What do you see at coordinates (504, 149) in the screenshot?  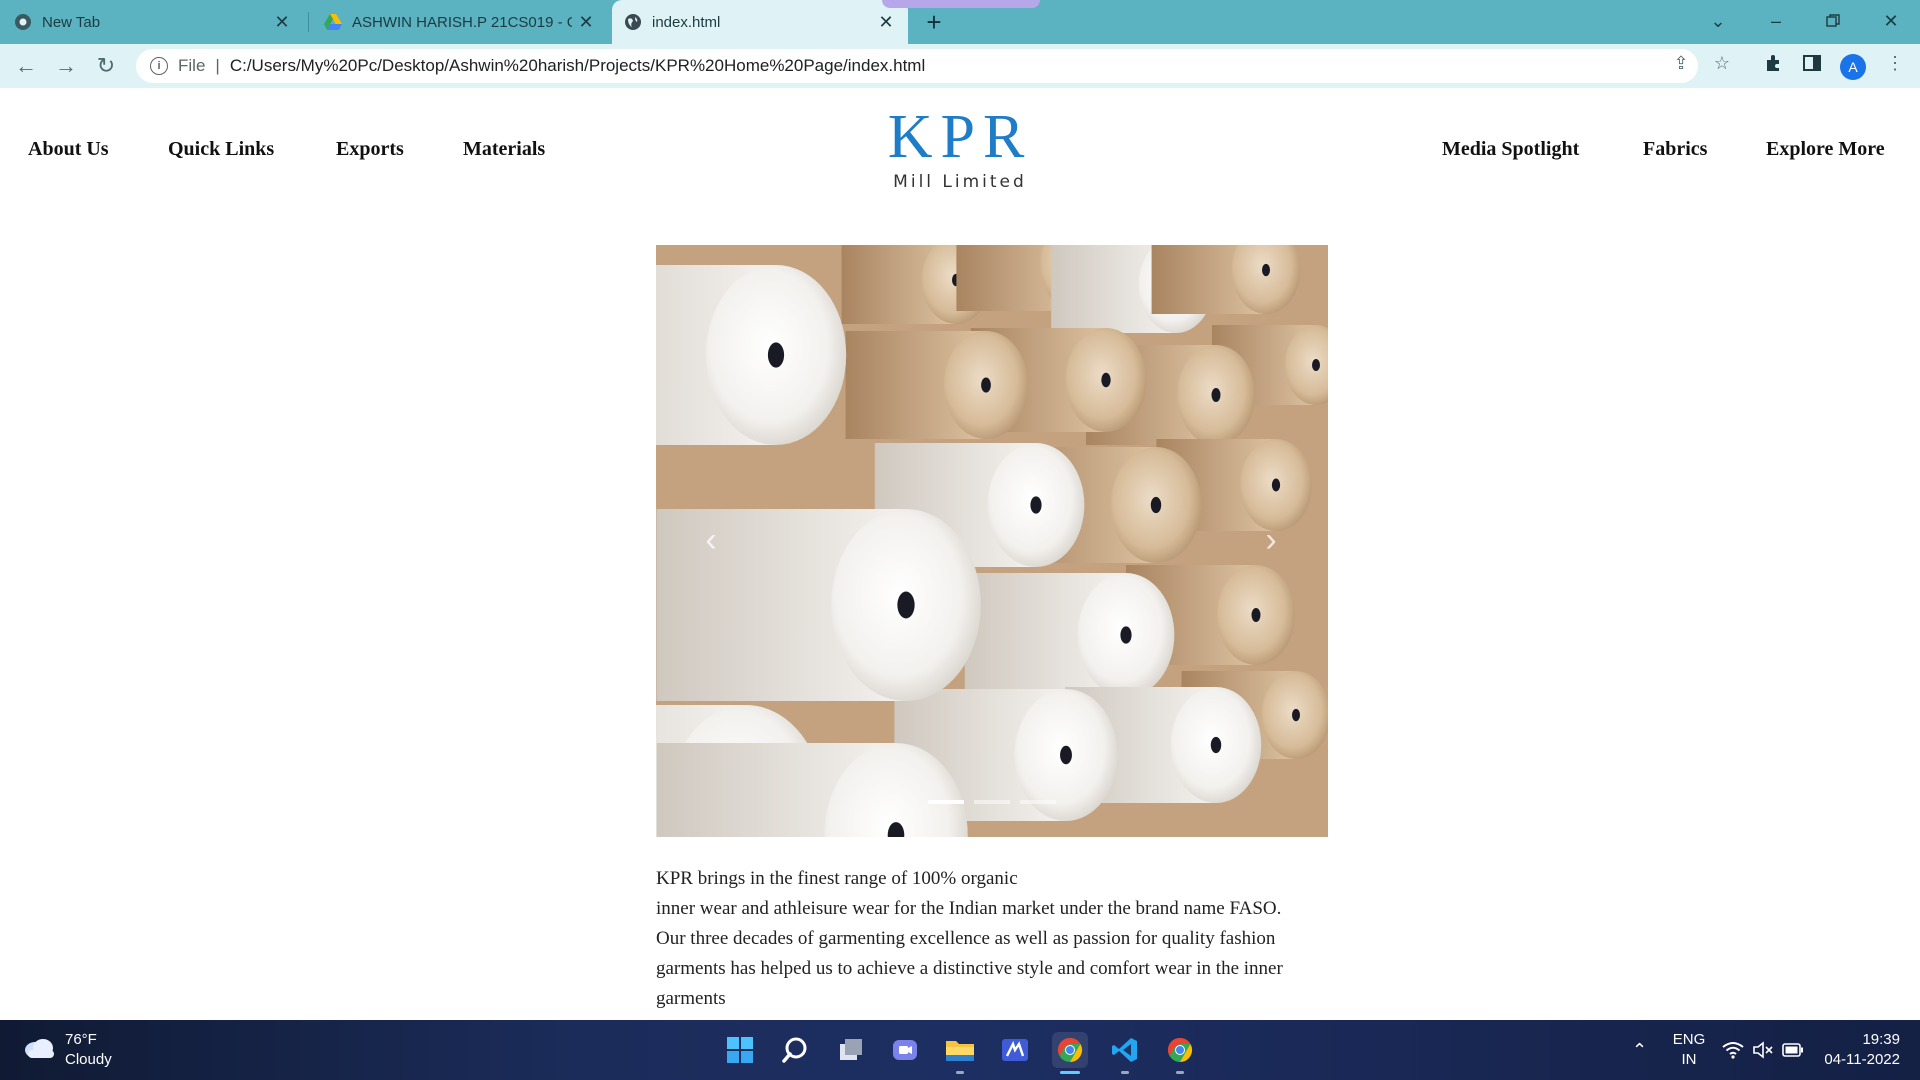 I see `nav-materials: Materials` at bounding box center [504, 149].